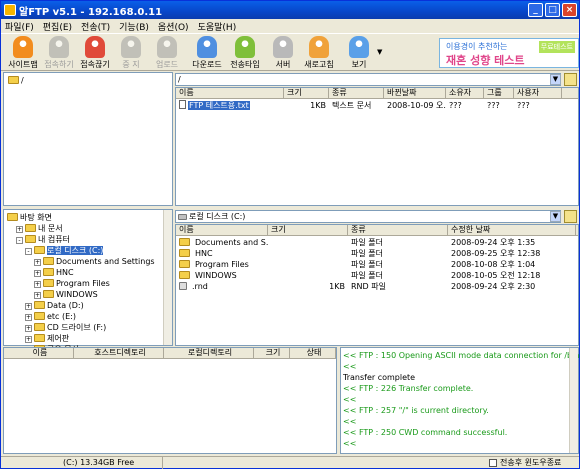 This screenshot has width=580, height=469. I want to click on close-button: ×, so click(569, 10).